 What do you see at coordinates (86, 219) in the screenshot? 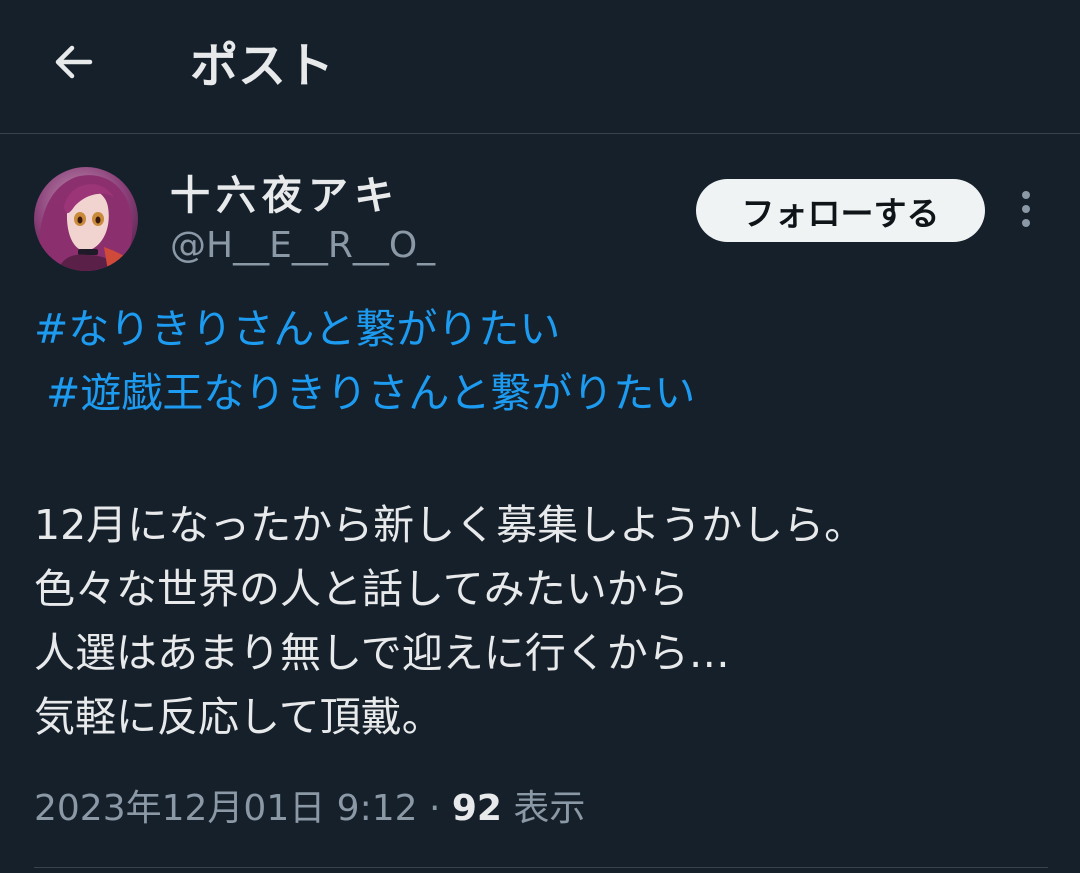
I see `avatar` at bounding box center [86, 219].